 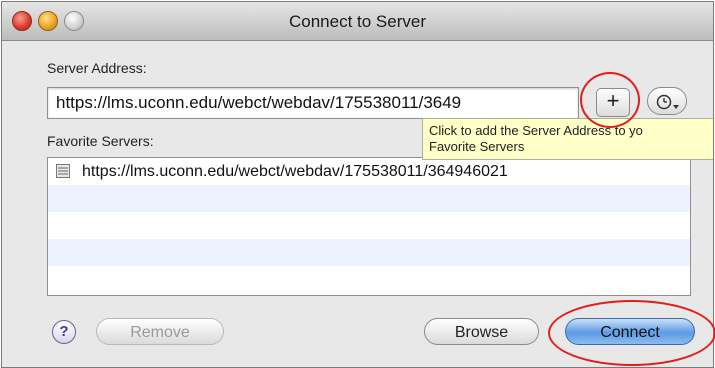 I want to click on tooltip-line-2: Favorite Servers, so click(x=477, y=146).